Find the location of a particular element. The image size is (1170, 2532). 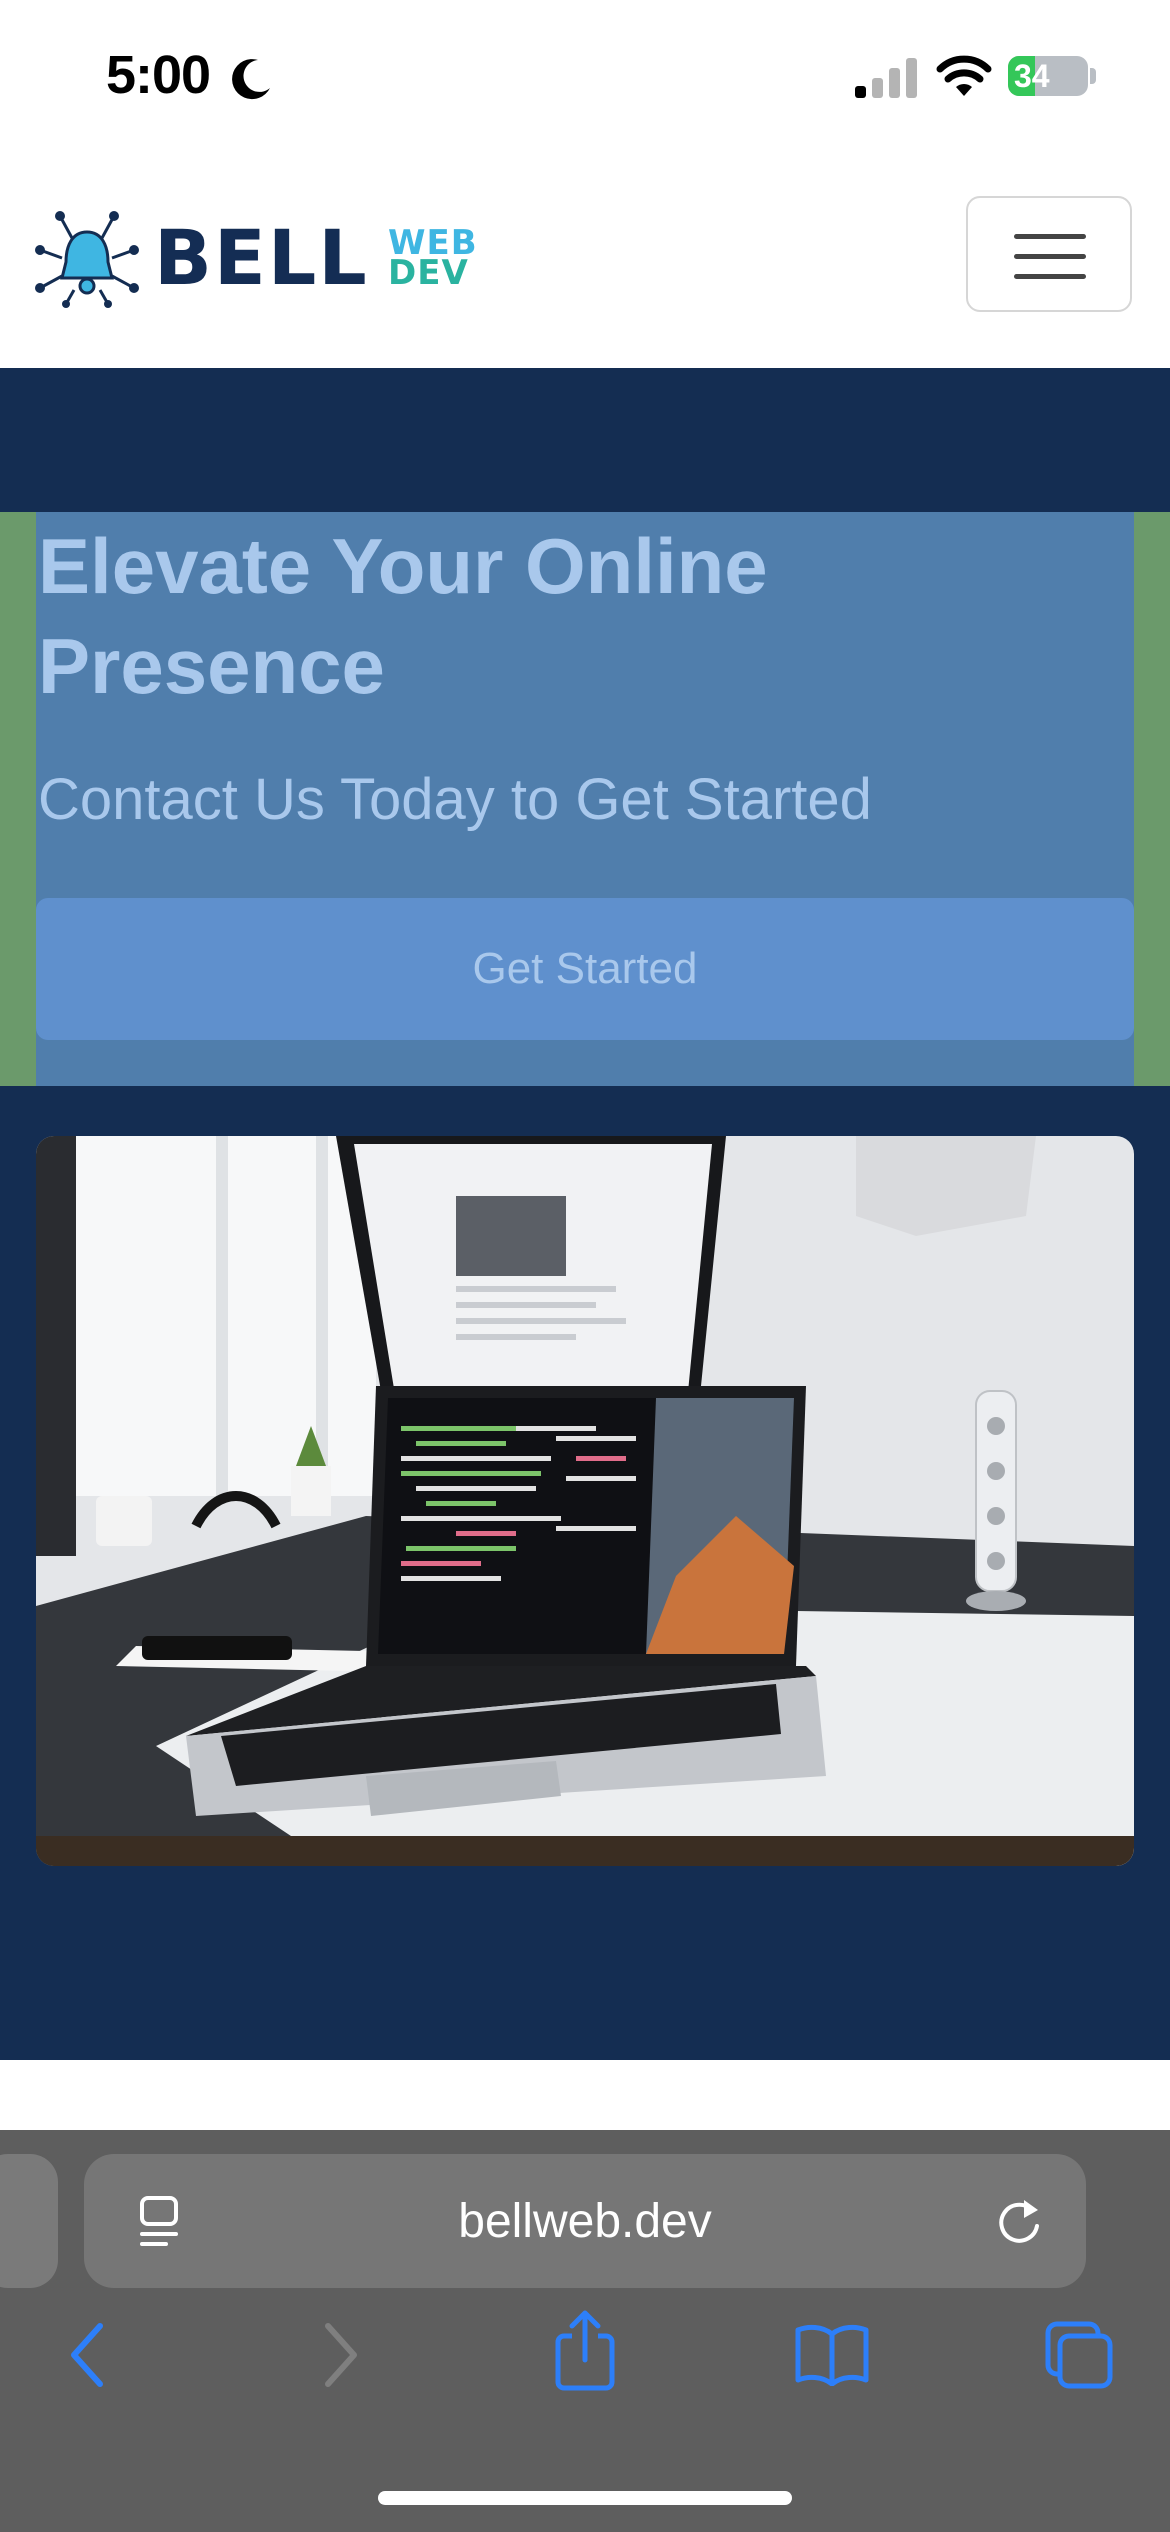

menu-toggle-button is located at coordinates (1049, 254).